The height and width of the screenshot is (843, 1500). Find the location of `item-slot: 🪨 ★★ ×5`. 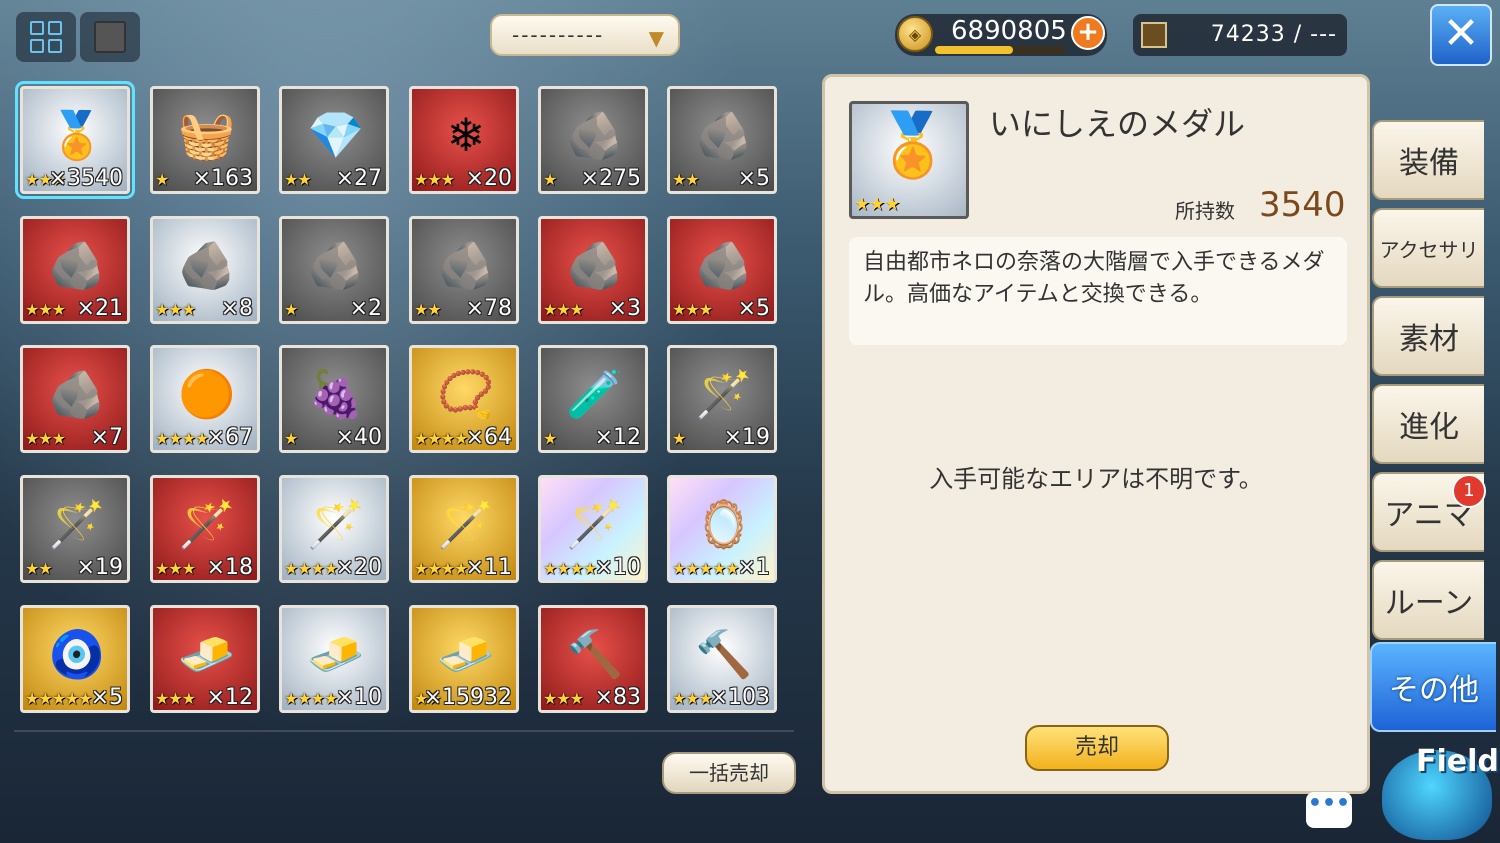

item-slot: 🪨 ★★ ×5 is located at coordinates (722, 140).